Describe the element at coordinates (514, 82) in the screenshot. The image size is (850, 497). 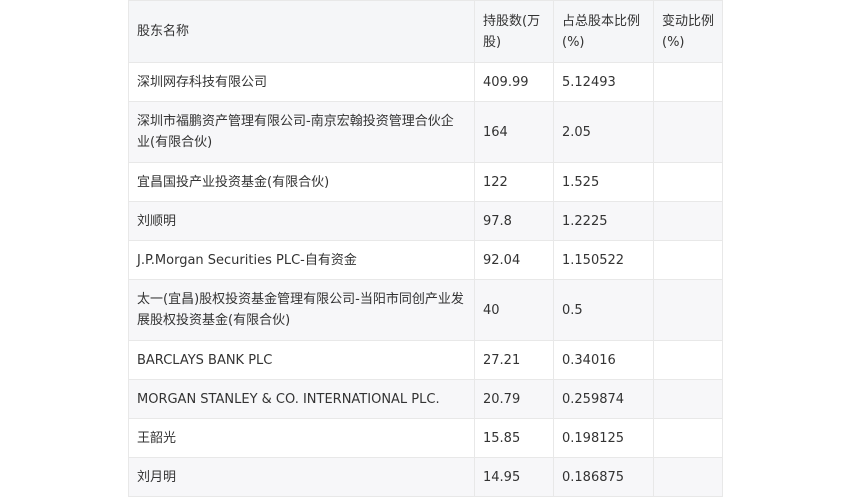
I see `cell-shares: 409.99` at that location.